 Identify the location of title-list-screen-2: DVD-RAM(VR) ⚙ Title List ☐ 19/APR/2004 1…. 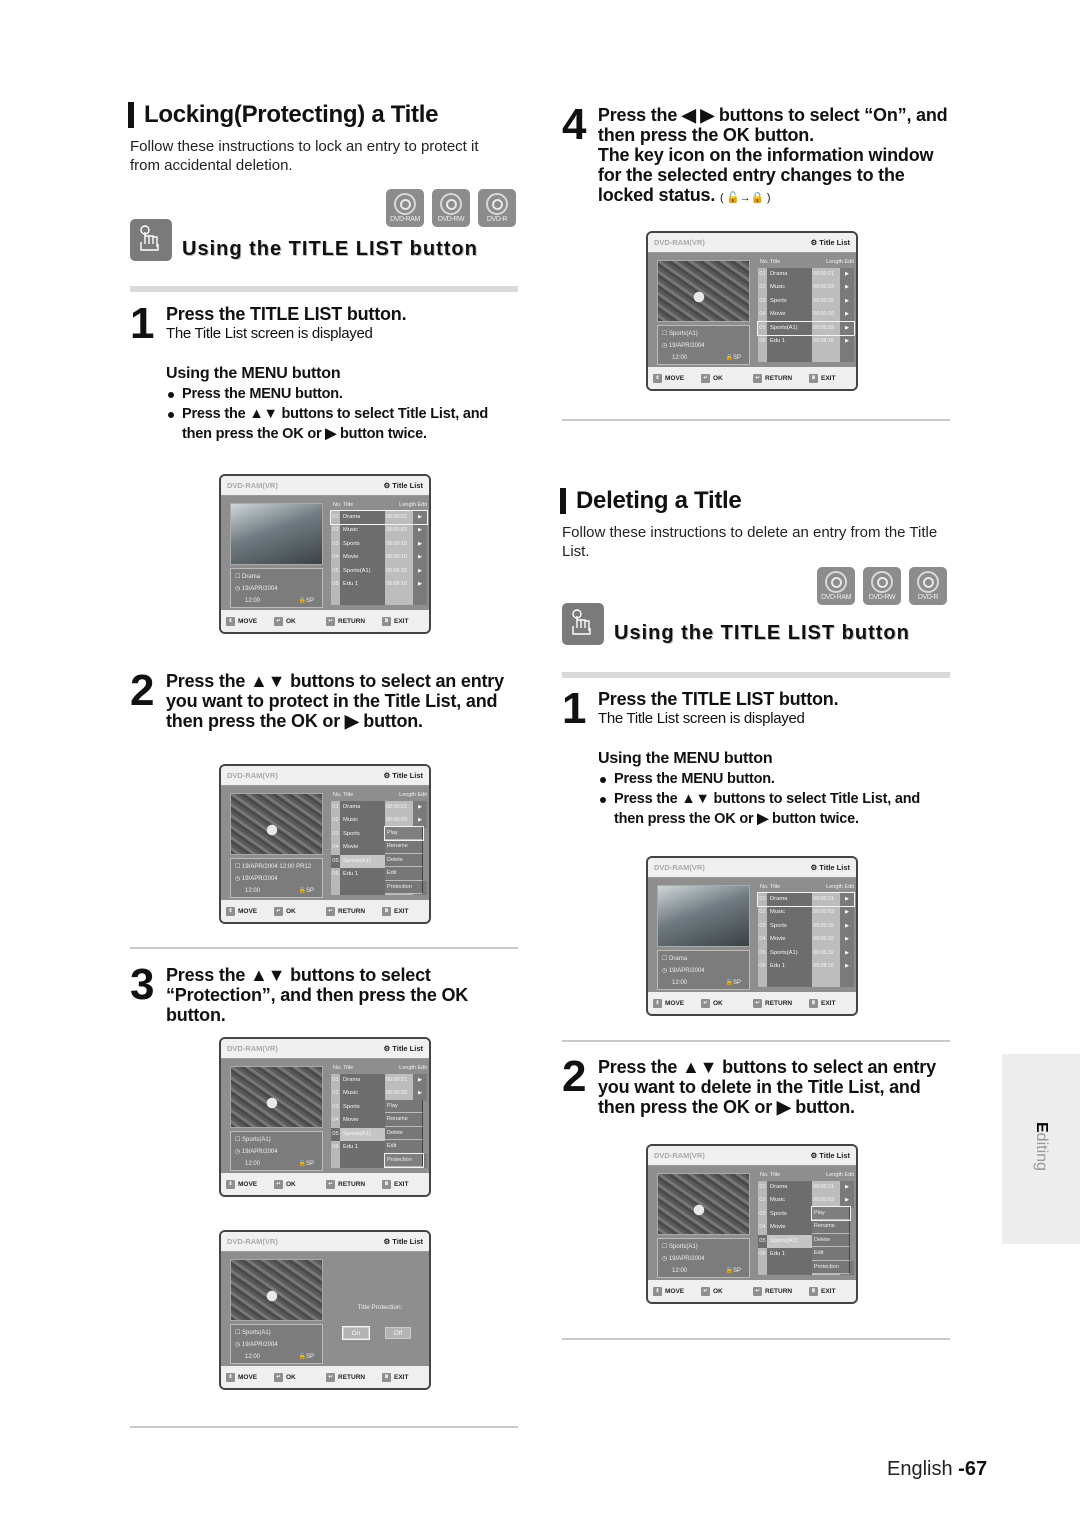
(325, 844).